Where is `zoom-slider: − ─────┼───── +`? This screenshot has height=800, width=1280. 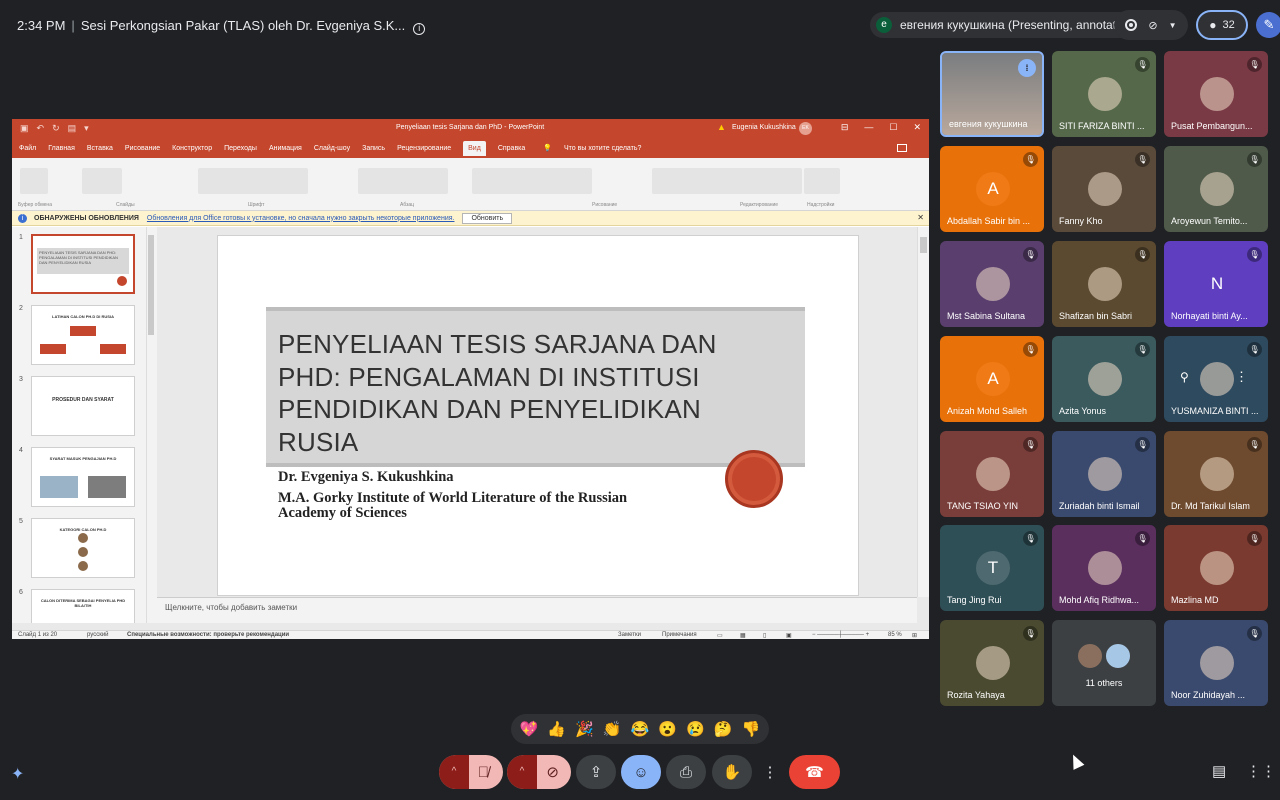
zoom-slider: − ─────┼───── + is located at coordinates (840, 635).